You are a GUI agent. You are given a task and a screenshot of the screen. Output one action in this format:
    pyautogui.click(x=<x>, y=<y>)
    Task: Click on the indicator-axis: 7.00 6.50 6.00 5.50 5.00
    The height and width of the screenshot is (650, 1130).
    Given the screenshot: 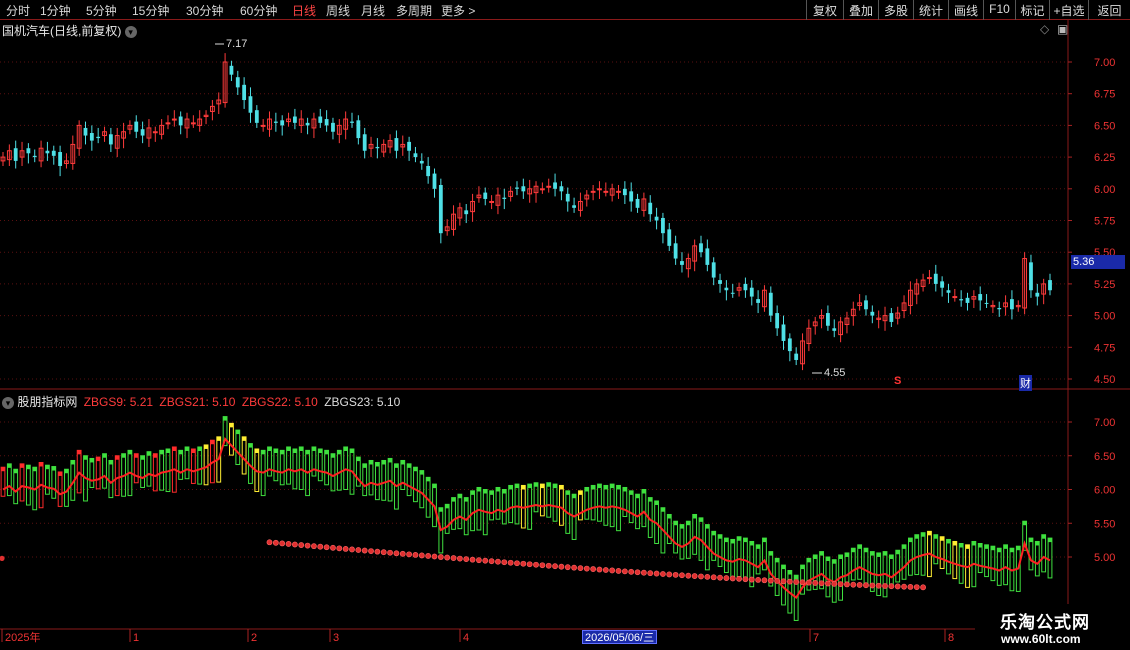 What is the action you would take?
    pyautogui.click(x=1091, y=490)
    